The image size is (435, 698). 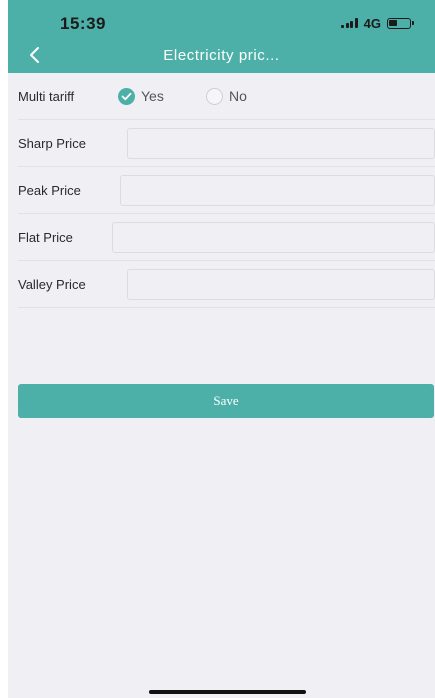 What do you see at coordinates (238, 96) in the screenshot?
I see `radio-no-label: No` at bounding box center [238, 96].